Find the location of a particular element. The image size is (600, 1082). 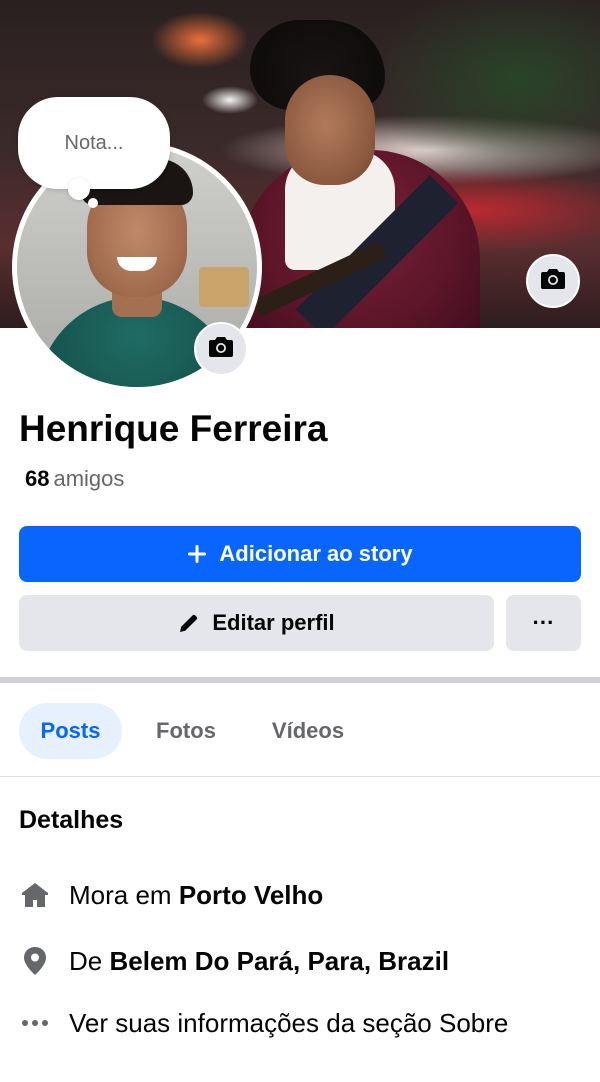

tab-posts: Posts is located at coordinates (70, 731).